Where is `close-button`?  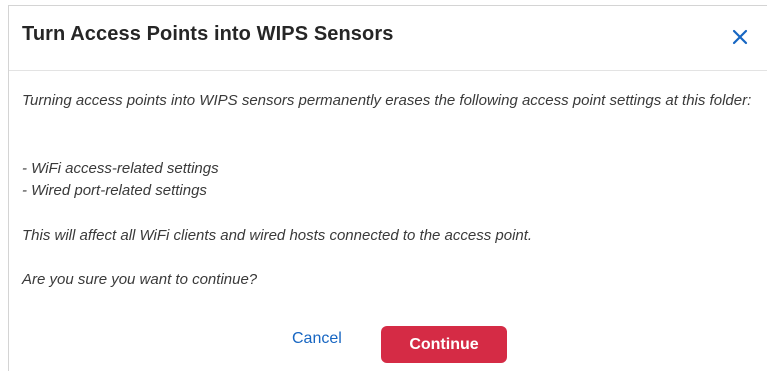
close-button is located at coordinates (740, 37).